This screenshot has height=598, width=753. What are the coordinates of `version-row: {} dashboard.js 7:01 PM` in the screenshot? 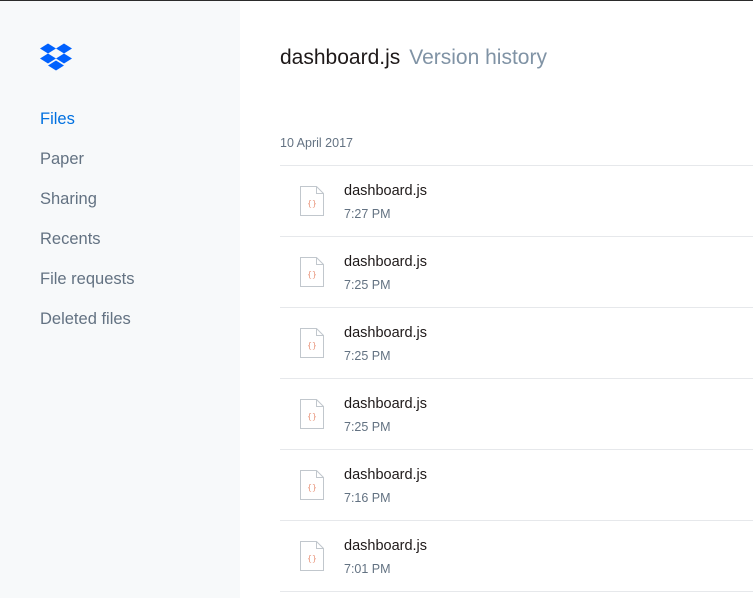 It's located at (516, 556).